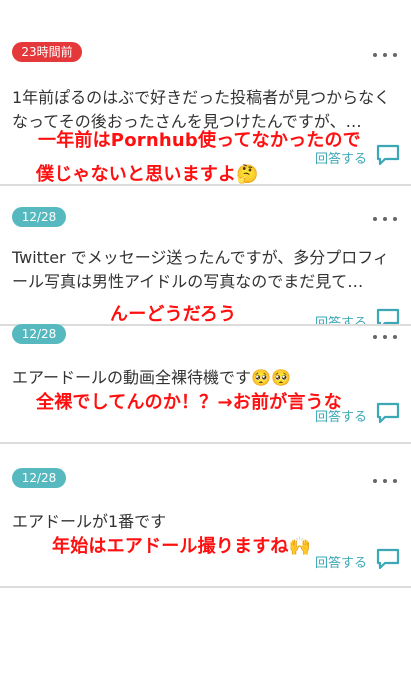  Describe the element at coordinates (204, 522) in the screenshot. I see `question-text: エアドールが1番です` at that location.